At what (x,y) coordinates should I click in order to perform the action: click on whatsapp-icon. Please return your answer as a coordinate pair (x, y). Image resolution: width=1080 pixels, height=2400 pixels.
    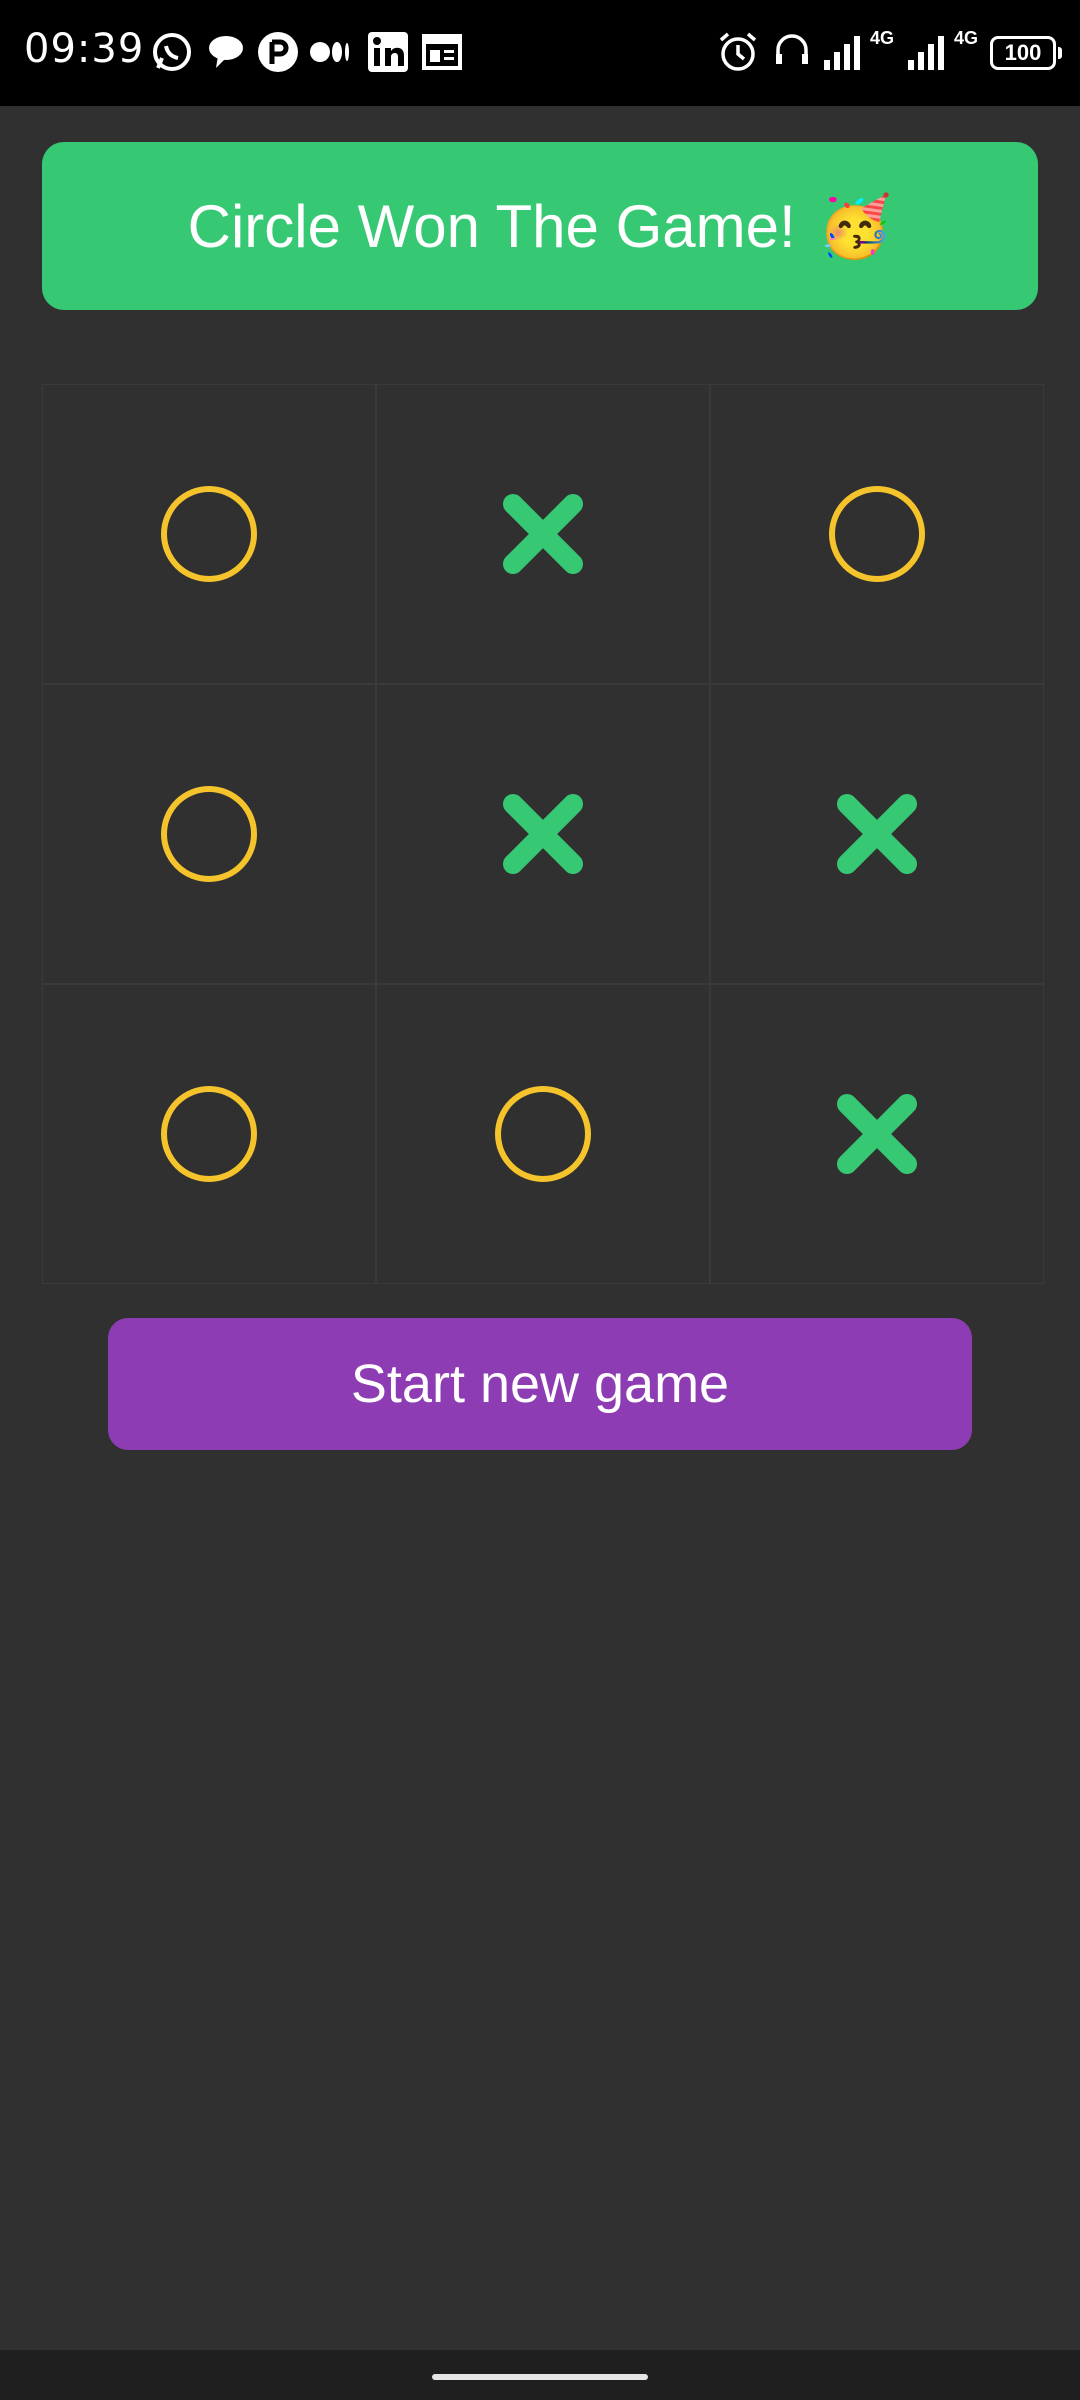
    Looking at the image, I should click on (172, 52).